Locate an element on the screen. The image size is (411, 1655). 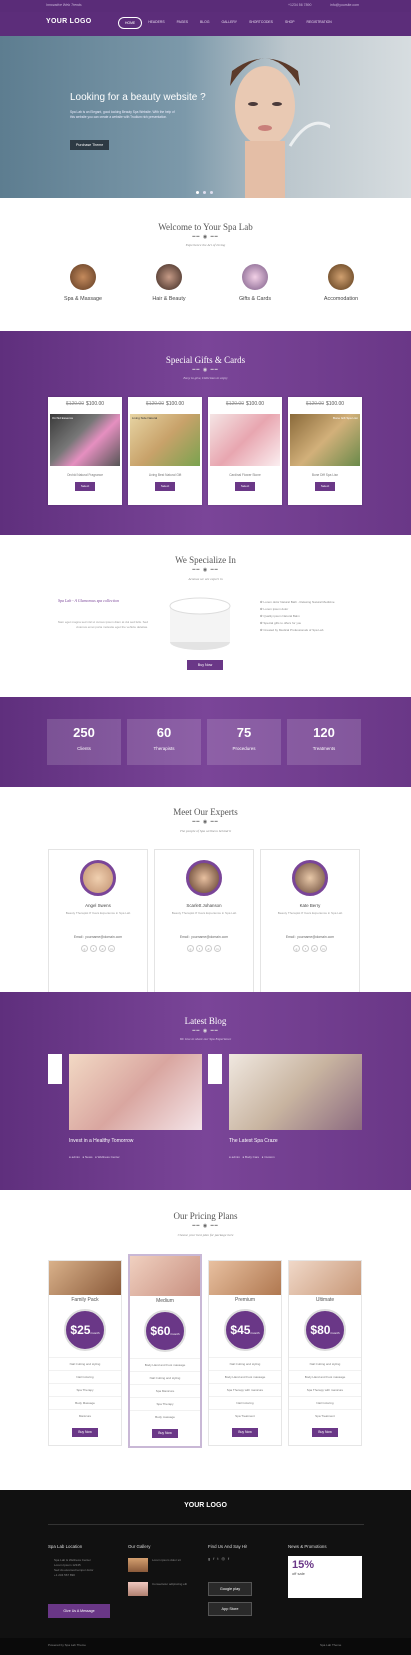
blog-meta: ● admin ● Body Care ● Custom is located at coordinates (252, 1157).